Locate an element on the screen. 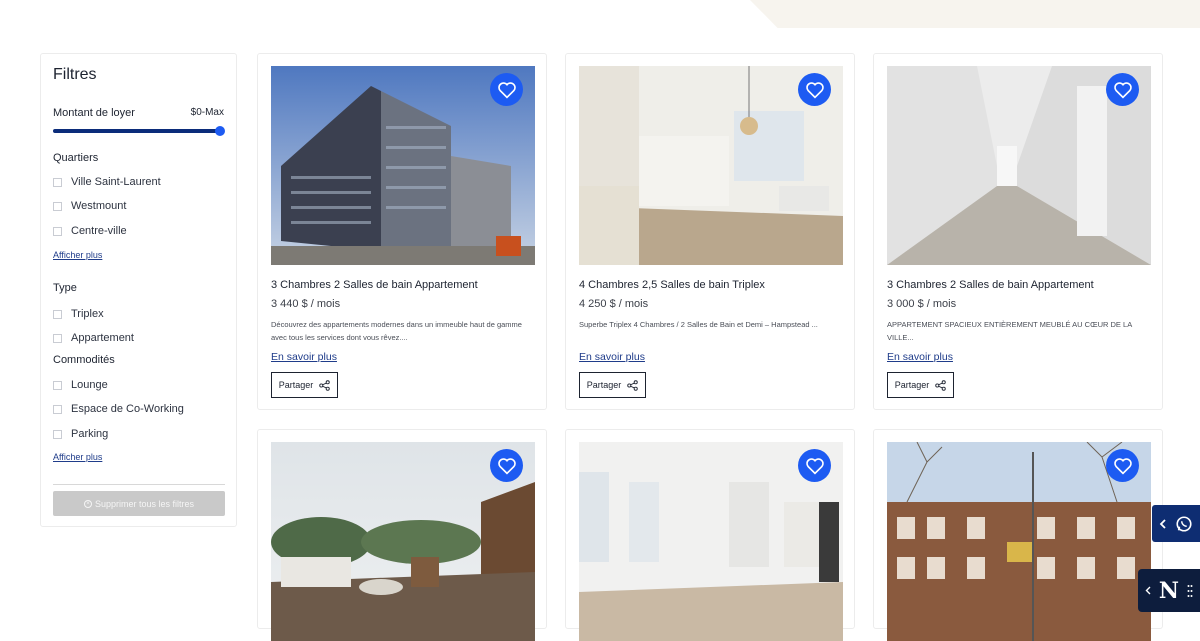 This screenshot has width=1200, height=641. checkbox-triplex: Triplex is located at coordinates (78, 314).